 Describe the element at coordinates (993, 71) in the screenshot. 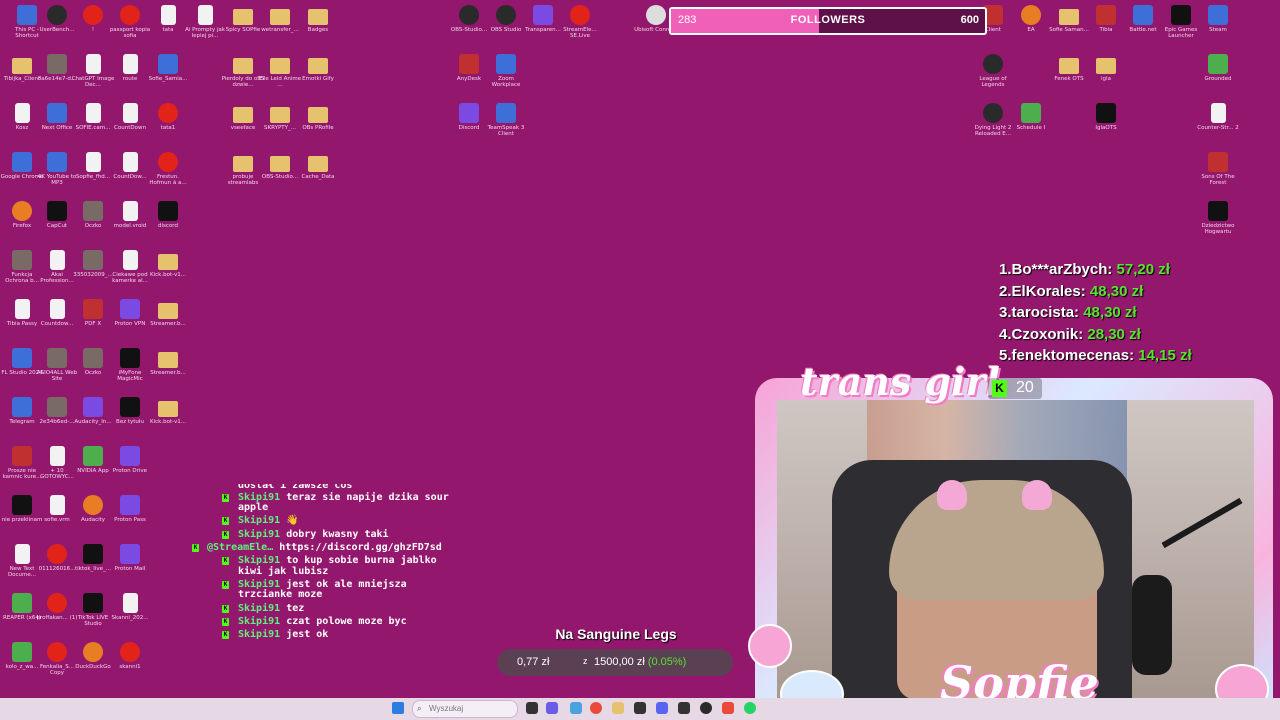

I see `desktop-icon: League of Legends` at that location.